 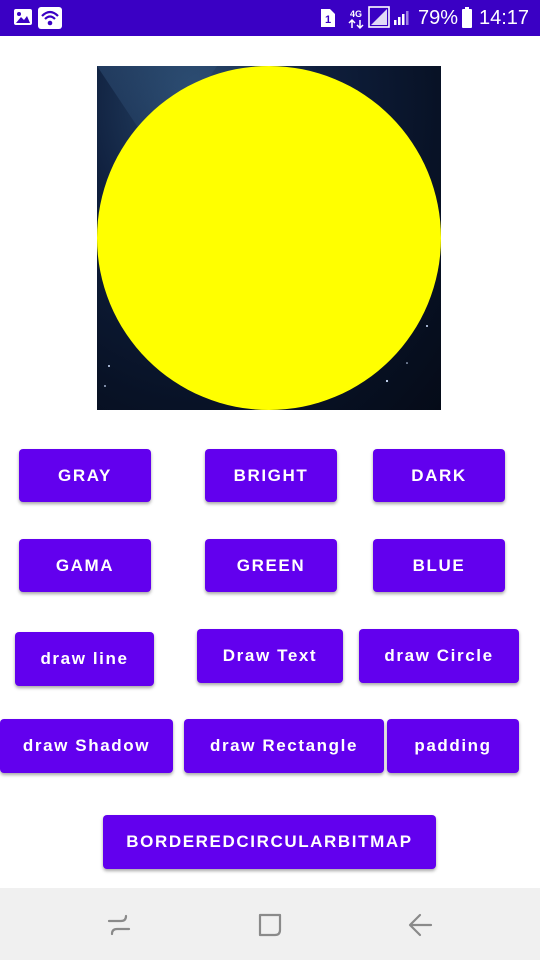 What do you see at coordinates (271, 565) in the screenshot?
I see `green-button: GREEN` at bounding box center [271, 565].